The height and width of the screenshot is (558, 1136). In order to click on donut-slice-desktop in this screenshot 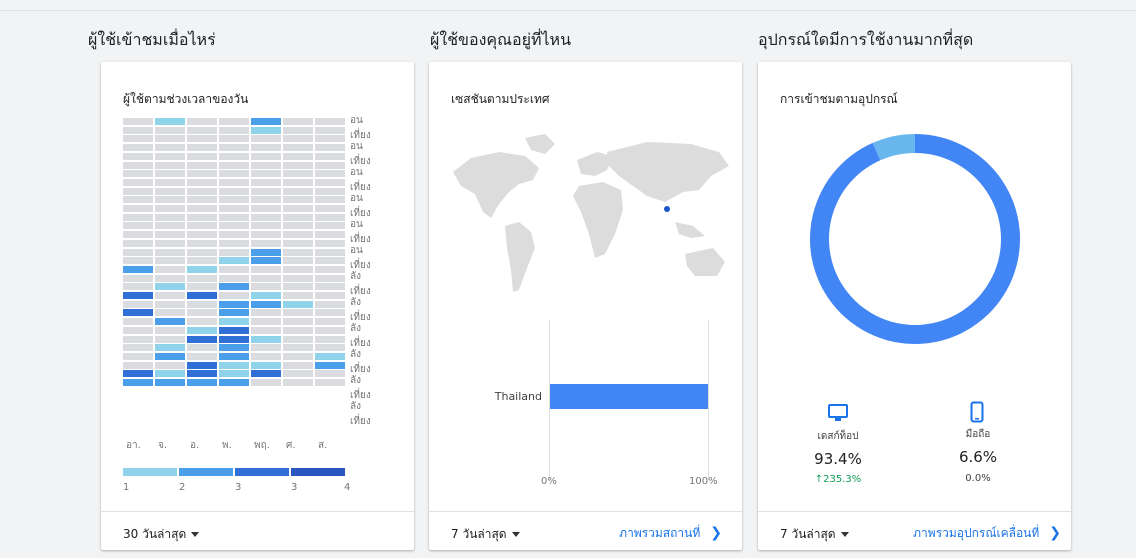, I will do `click(915, 239)`.